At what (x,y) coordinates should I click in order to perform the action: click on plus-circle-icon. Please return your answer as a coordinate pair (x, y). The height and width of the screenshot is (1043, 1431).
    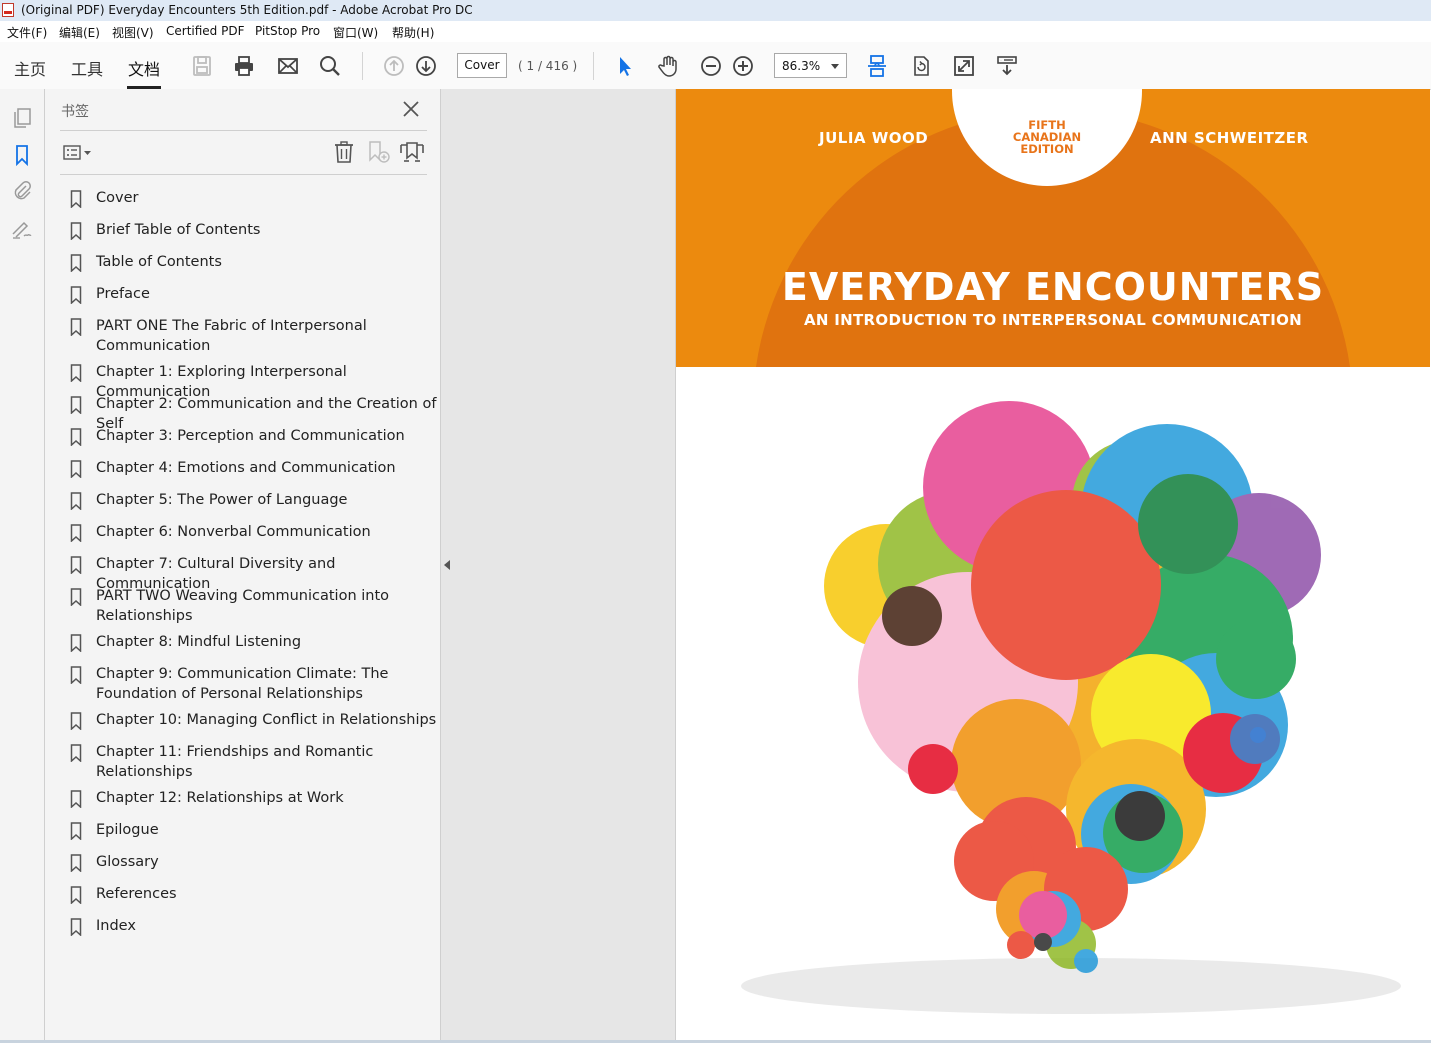
    Looking at the image, I should click on (743, 66).